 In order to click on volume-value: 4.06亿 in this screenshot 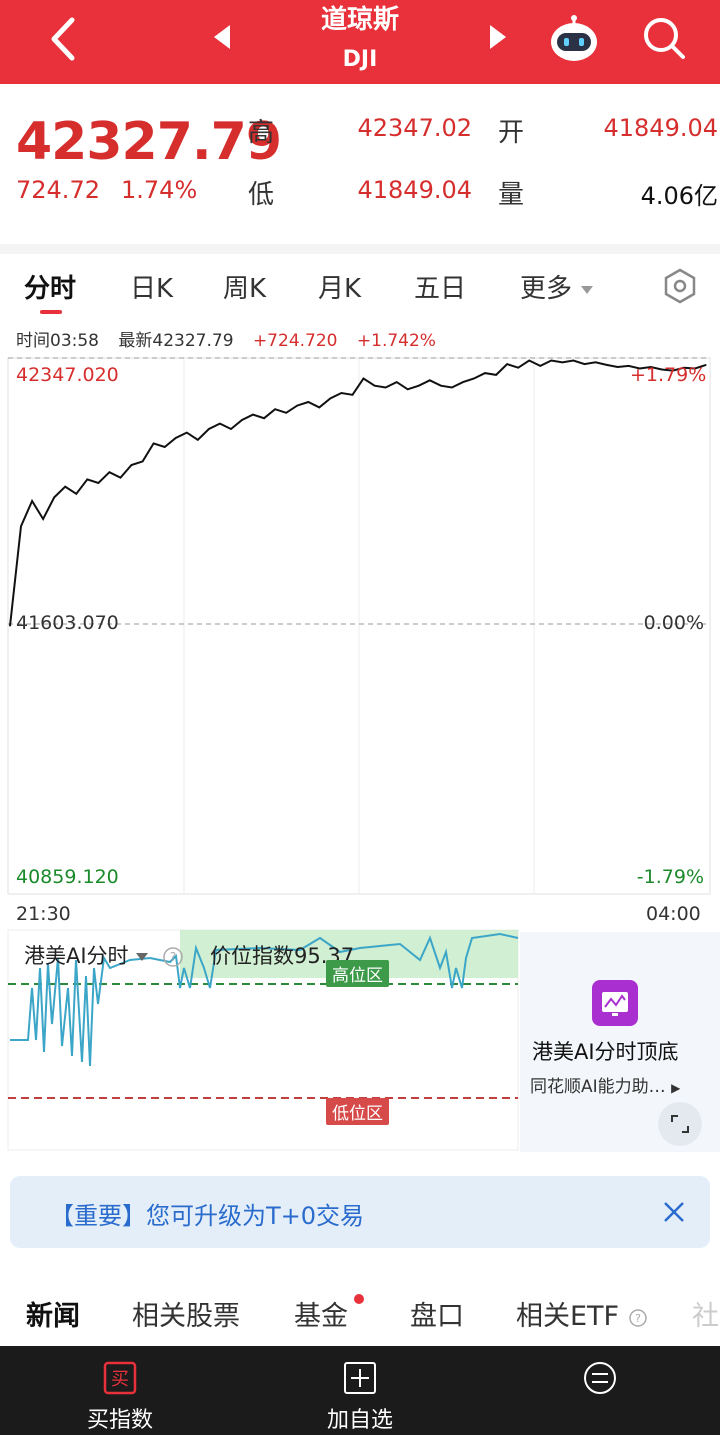, I will do `click(679, 196)`.